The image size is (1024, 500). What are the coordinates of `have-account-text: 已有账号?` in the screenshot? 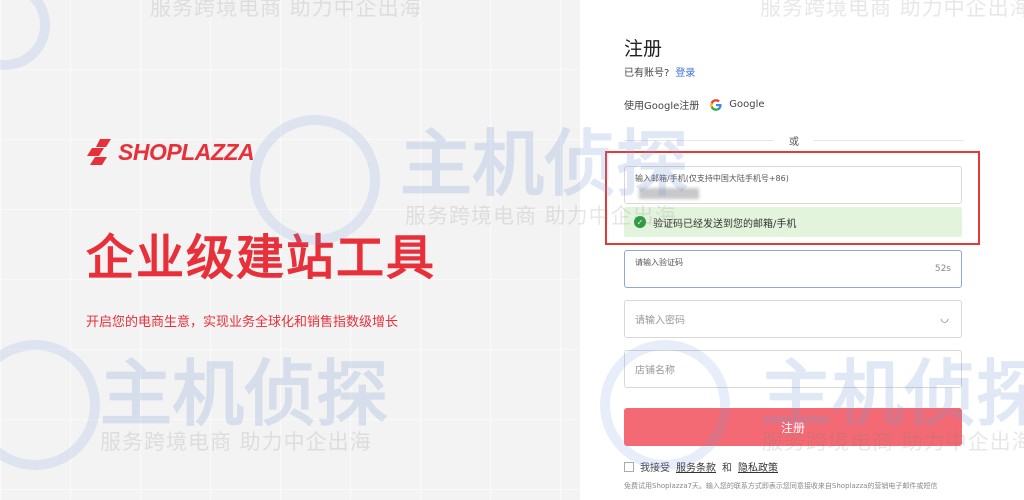 It's located at (647, 73).